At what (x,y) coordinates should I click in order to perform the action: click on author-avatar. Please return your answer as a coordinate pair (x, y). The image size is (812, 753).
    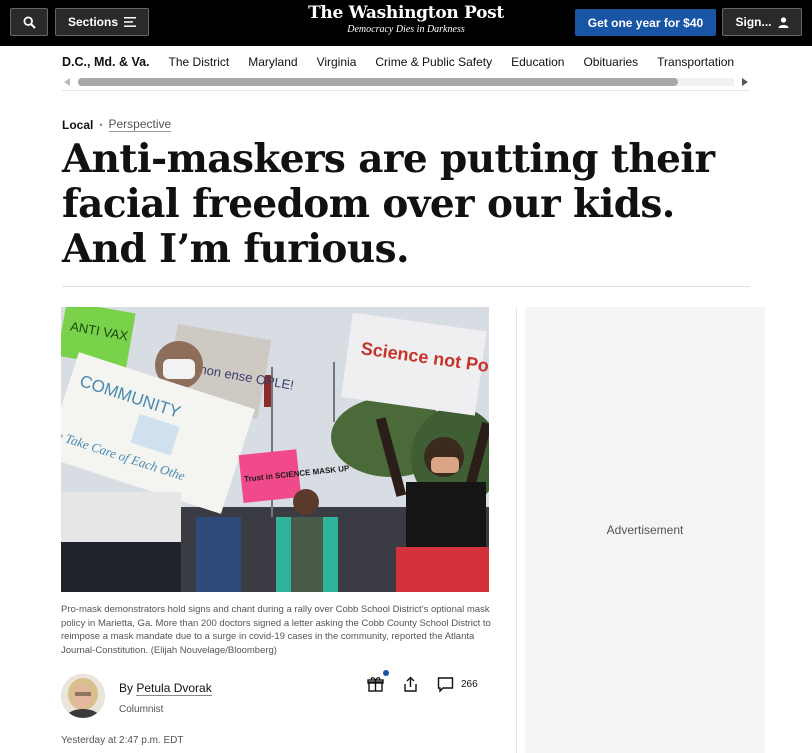
    Looking at the image, I should click on (83, 696).